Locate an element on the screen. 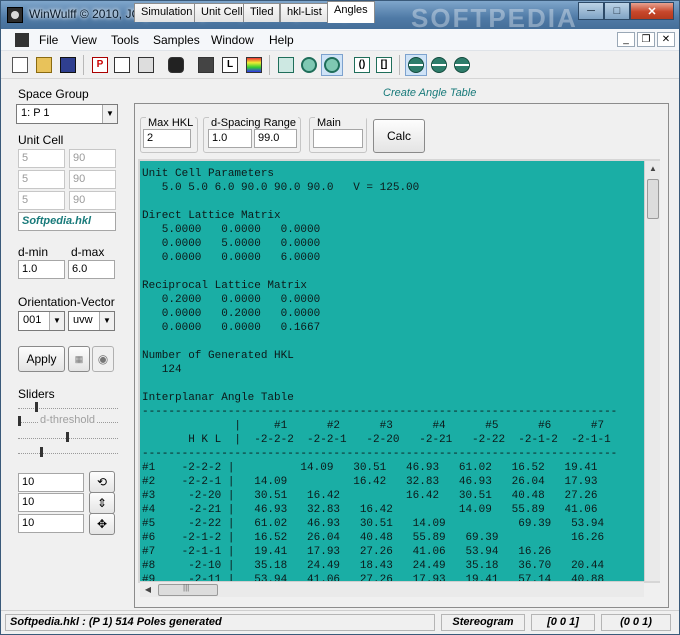 This screenshot has width=680, height=635. menu-file: File is located at coordinates (48, 40).